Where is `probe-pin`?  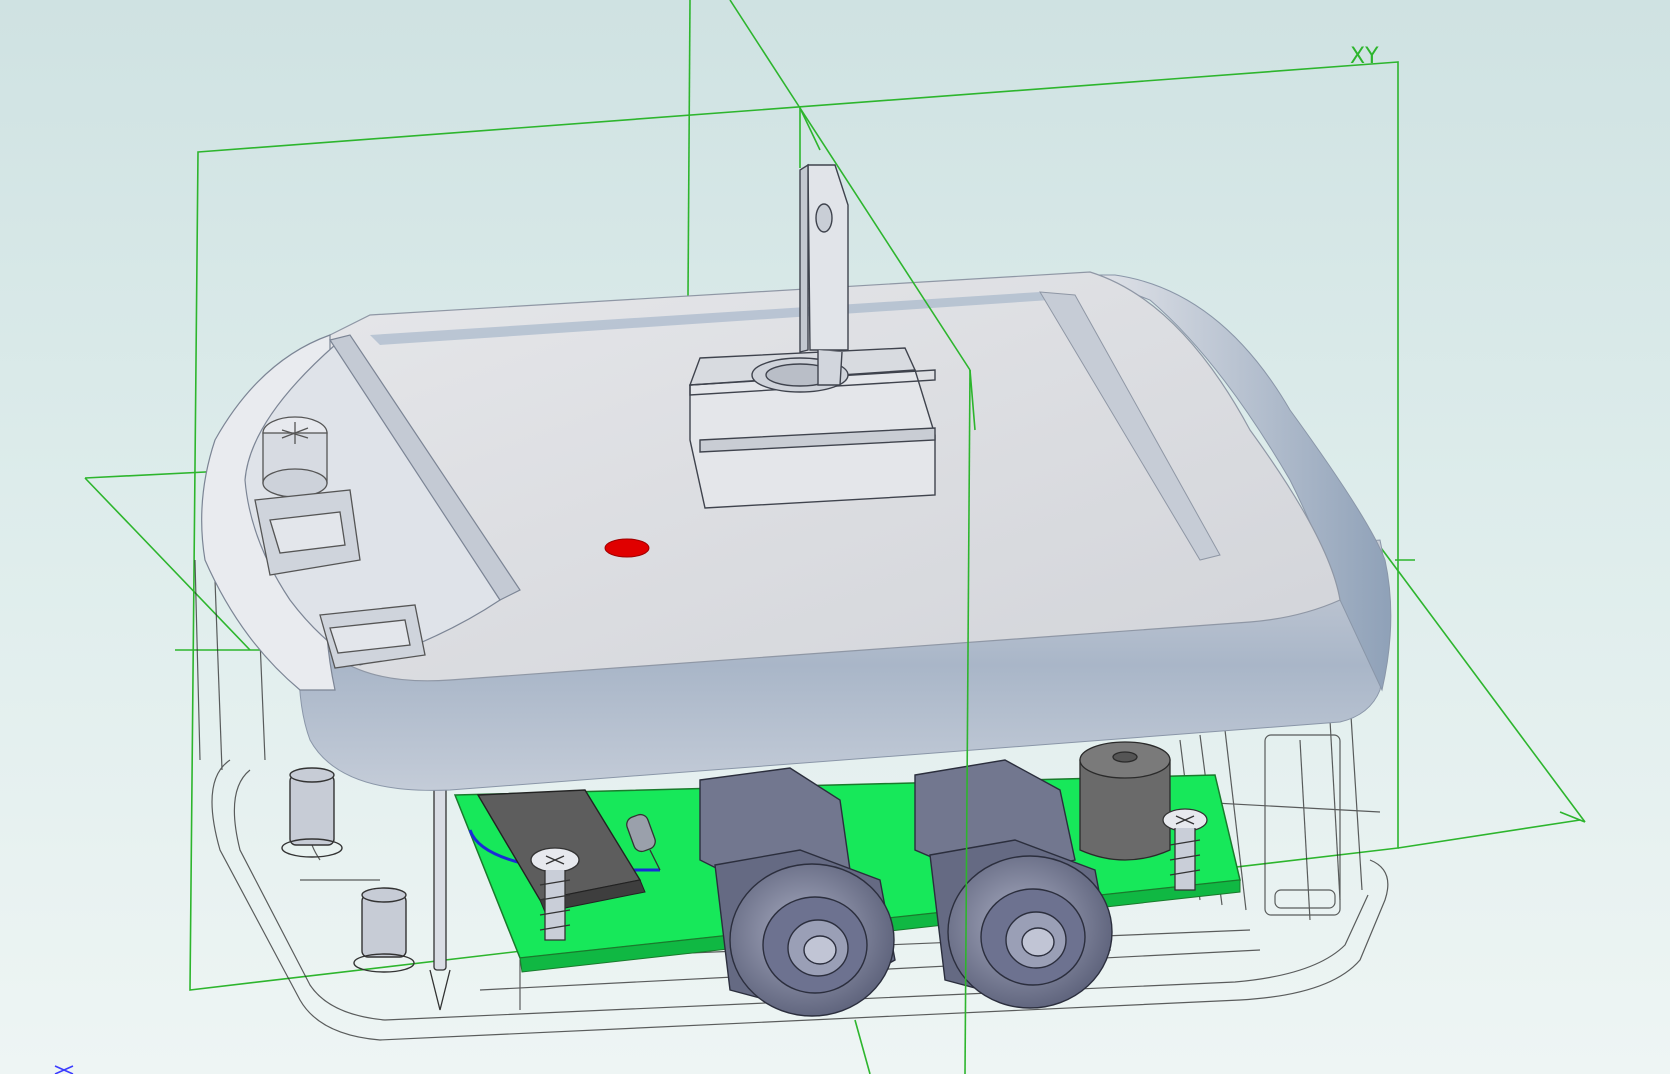
probe-pin is located at coordinates (440, 895).